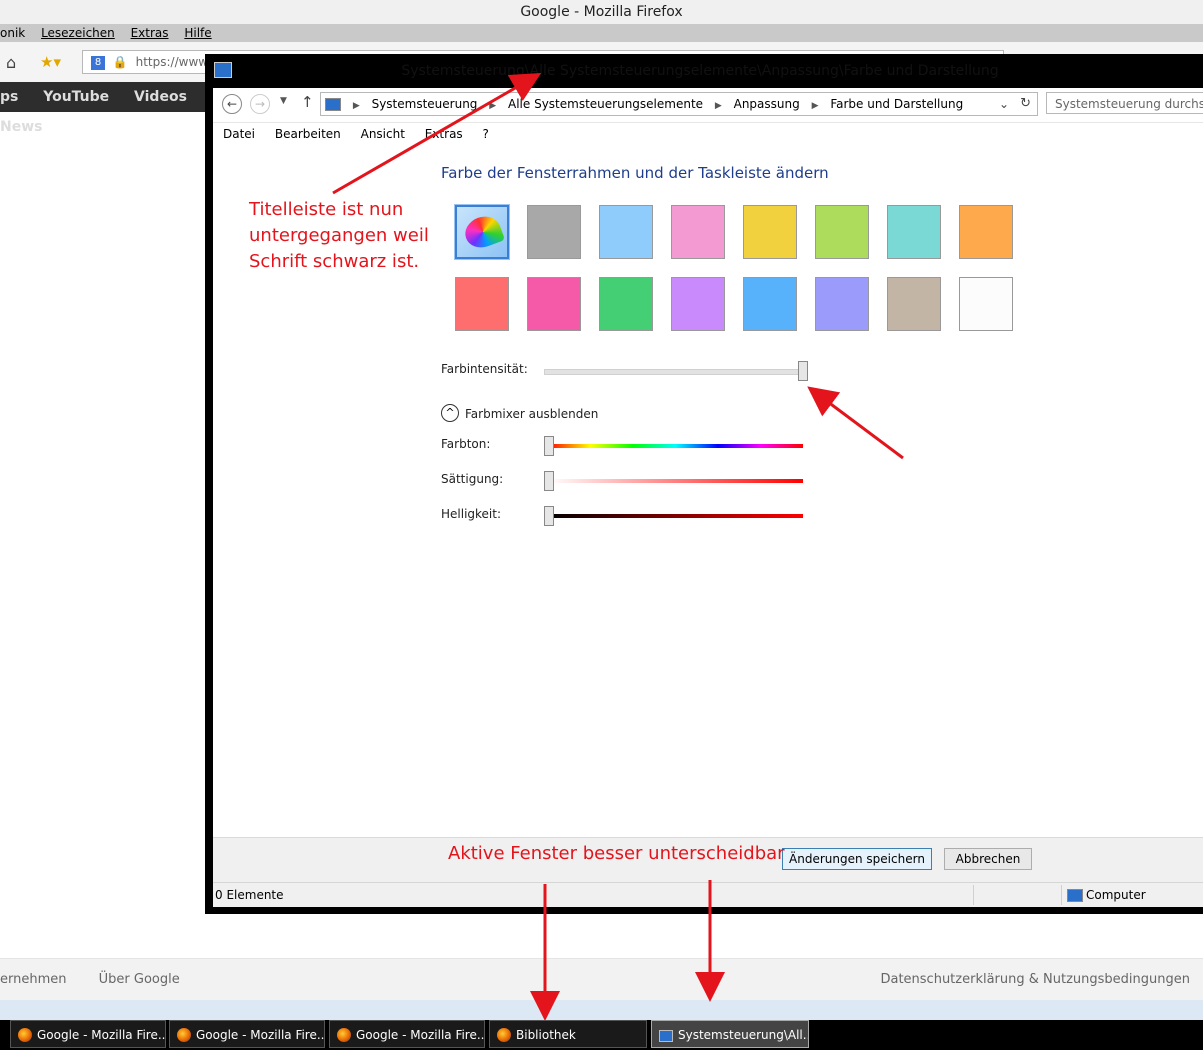  Describe the element at coordinates (616, 853) in the screenshot. I see `annotation-active-note: Aktive Fenster besser unterscheidbar` at that location.